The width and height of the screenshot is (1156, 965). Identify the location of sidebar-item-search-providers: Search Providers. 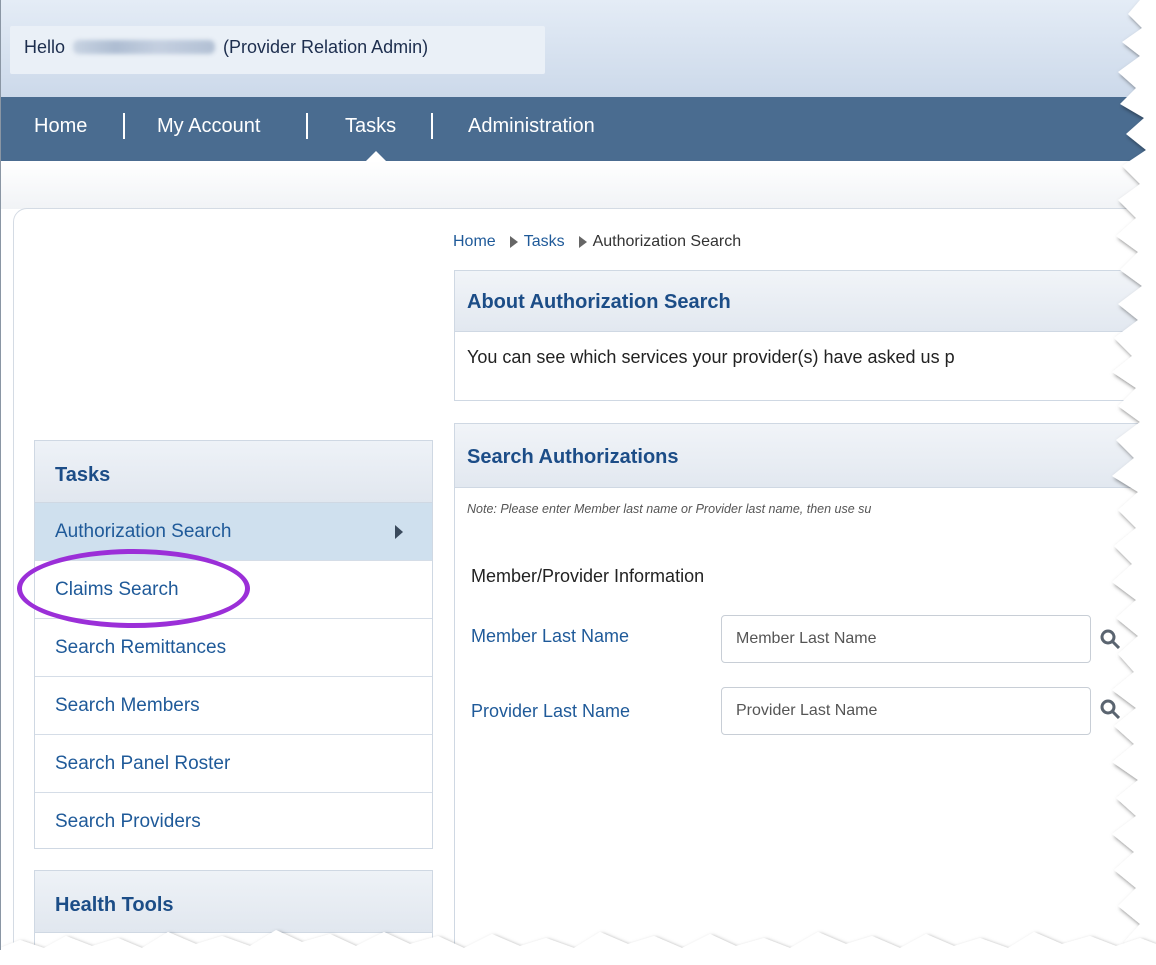
(233, 822).